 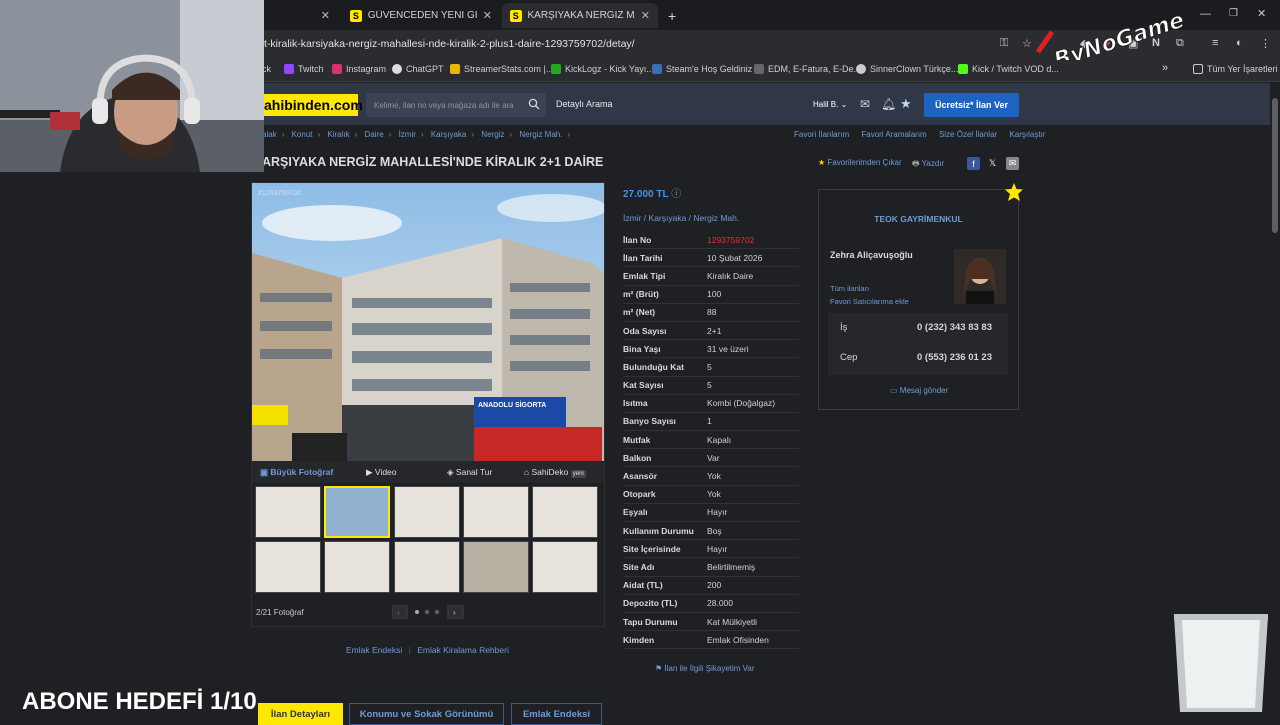 I want to click on agent-name: Zehra Aliçavuşoğlu, so click(x=871, y=255).